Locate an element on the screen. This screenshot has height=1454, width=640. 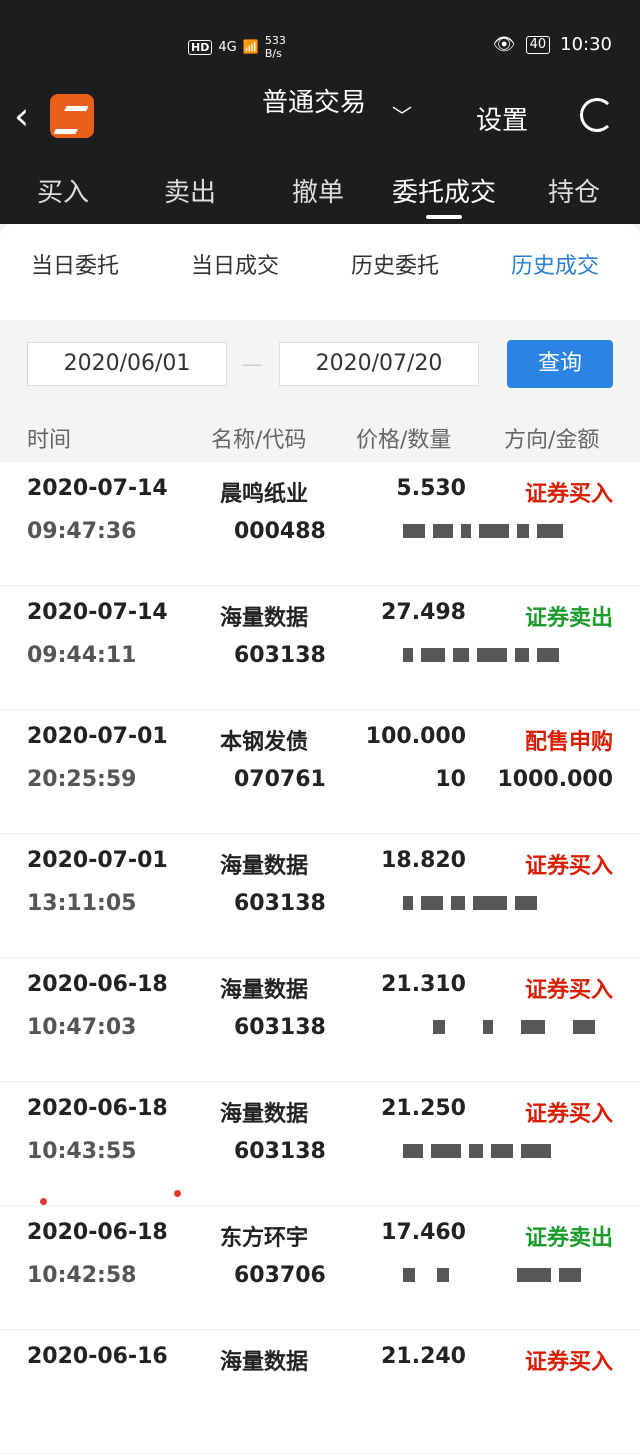
trade-price: 21.310 is located at coordinates (423, 984).